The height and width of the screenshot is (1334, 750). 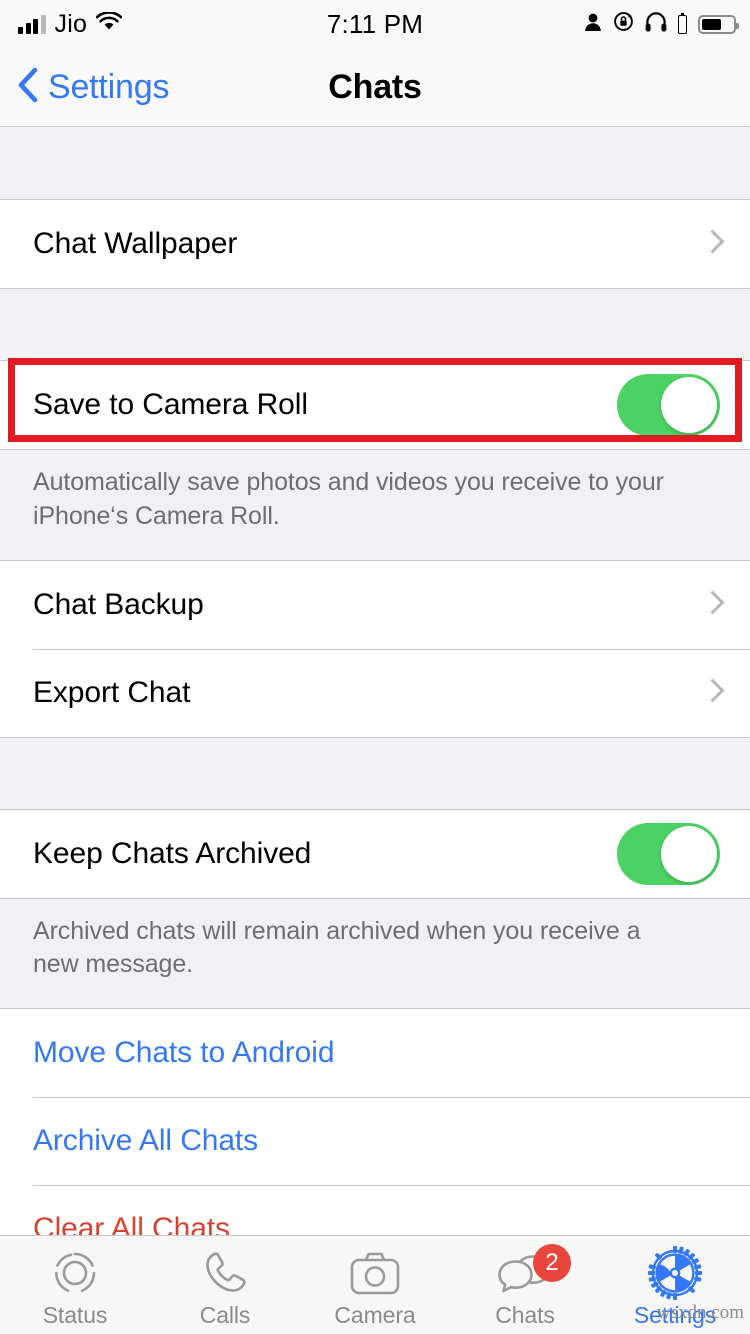 I want to click on section-camera-roll: Save to Camera Roll, so click(x=375, y=405).